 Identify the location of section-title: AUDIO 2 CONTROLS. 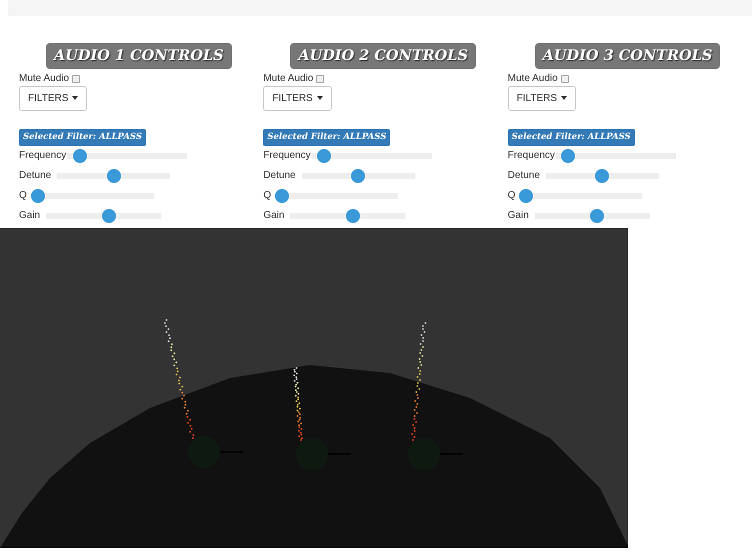
(383, 56).